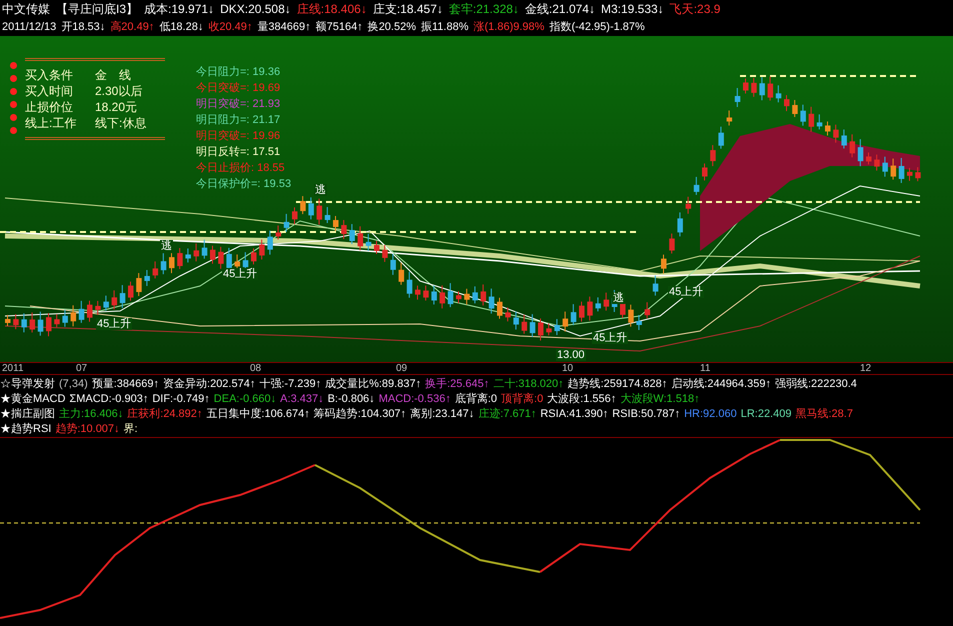 The image size is (953, 626). Describe the element at coordinates (476, 399) in the screenshot. I see `indicator-value: 底背离:0` at that location.